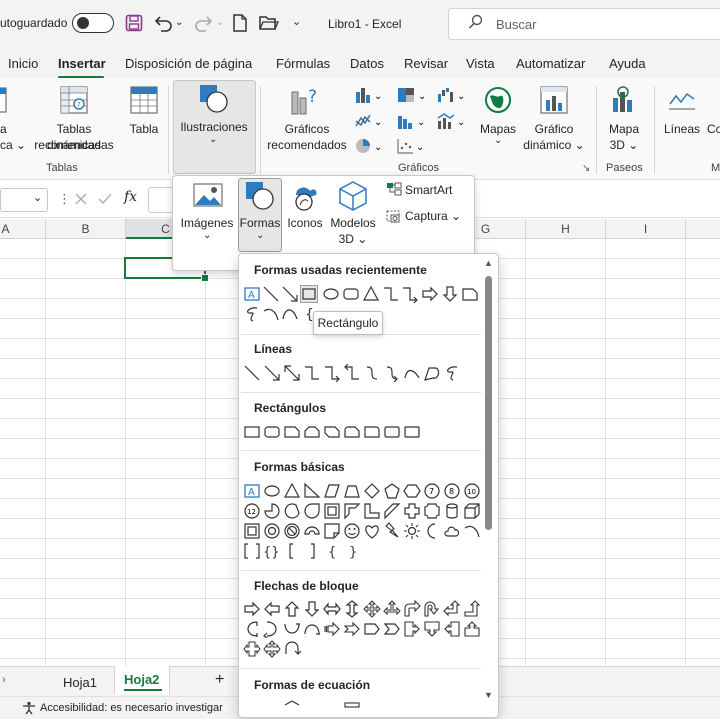 This screenshot has height=719, width=720. I want to click on dialog-launcher-icon: ↘, so click(586, 168).